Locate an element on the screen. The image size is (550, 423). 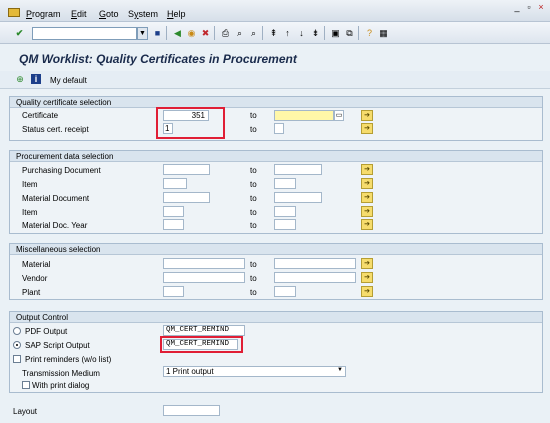
material-doc-year-from-field is located at coordinates (173, 224).